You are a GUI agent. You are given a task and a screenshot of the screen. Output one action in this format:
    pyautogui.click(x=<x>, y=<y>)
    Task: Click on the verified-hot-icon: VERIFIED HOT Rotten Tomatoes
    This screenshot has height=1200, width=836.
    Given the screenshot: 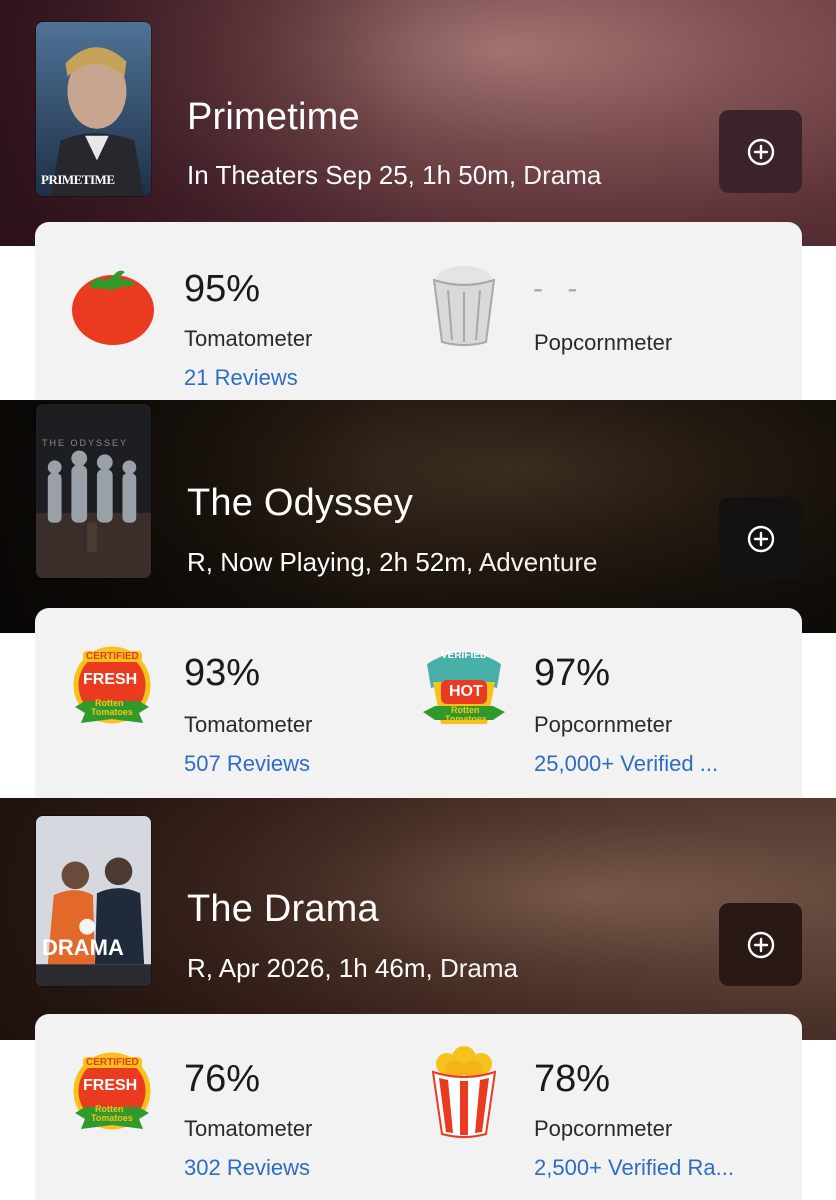 What is the action you would take?
    pyautogui.click(x=464, y=689)
    